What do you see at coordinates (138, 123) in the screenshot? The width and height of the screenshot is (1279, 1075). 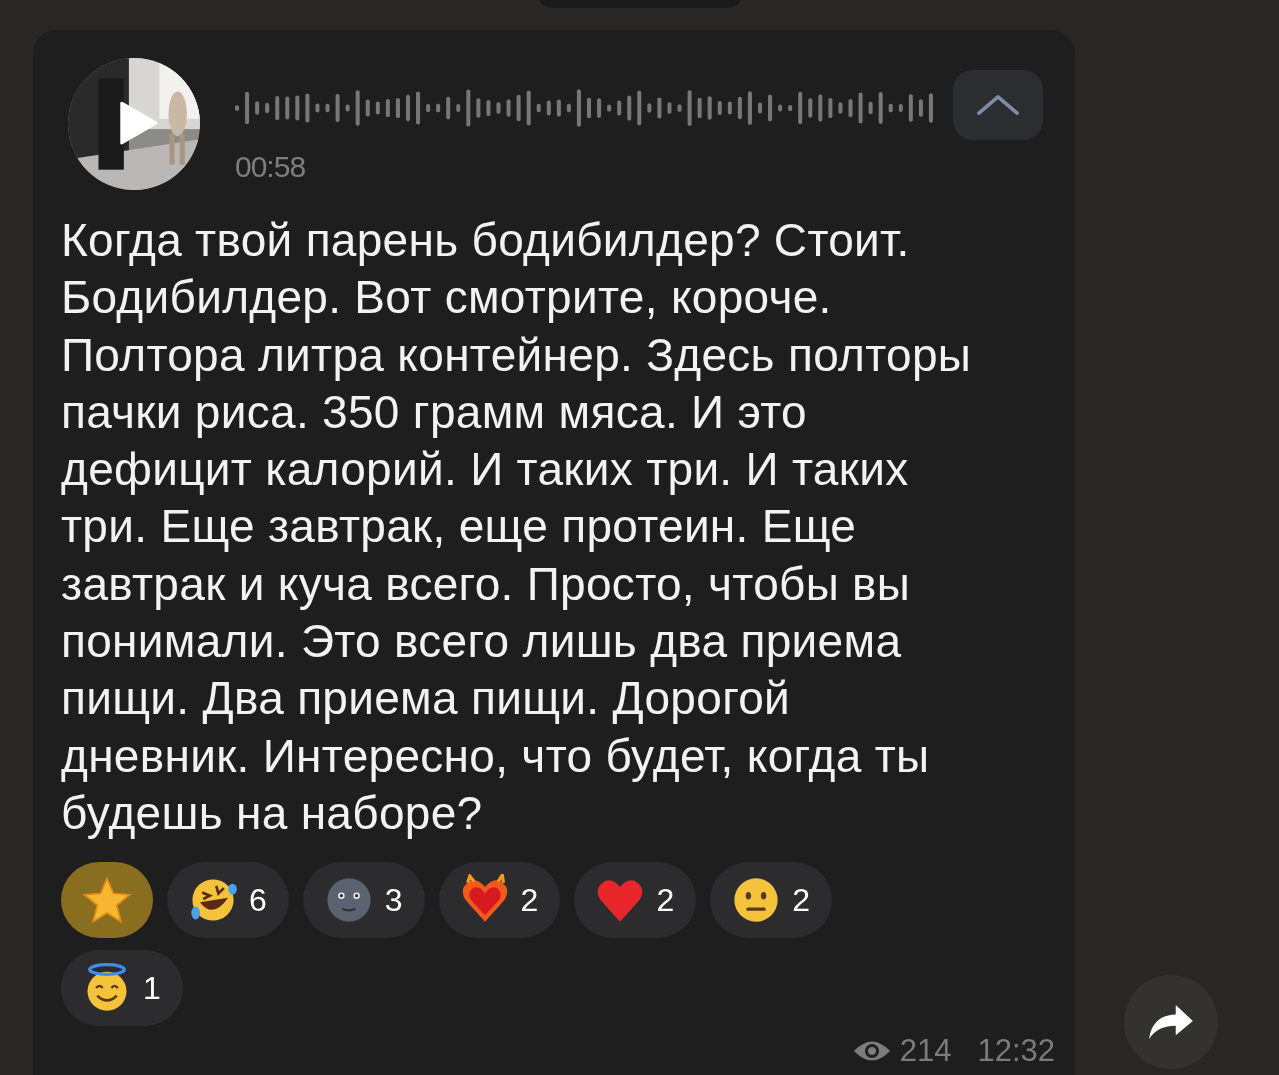 I see `play-icon` at bounding box center [138, 123].